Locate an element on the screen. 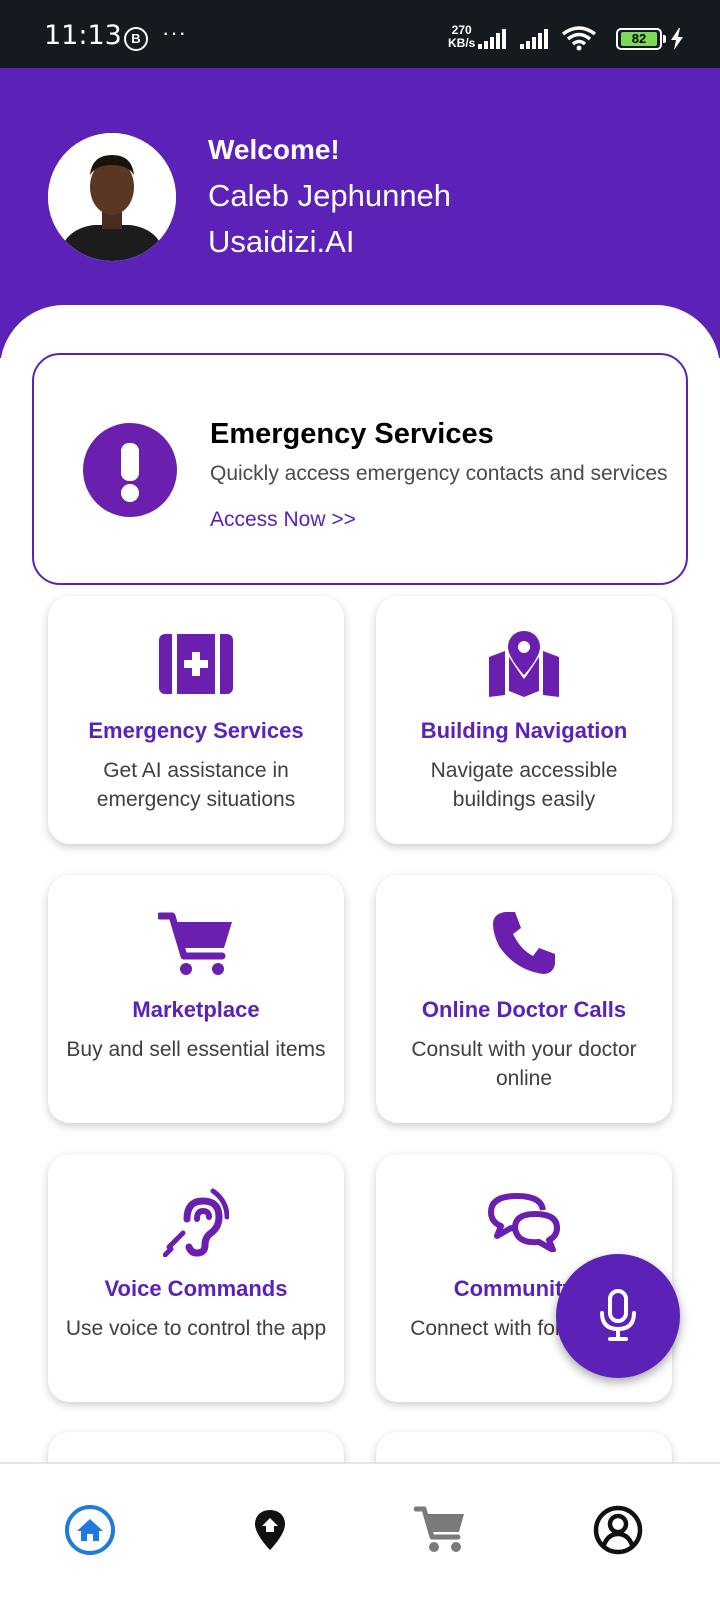  card-description: Use voice to control the app is located at coordinates (196, 1328).